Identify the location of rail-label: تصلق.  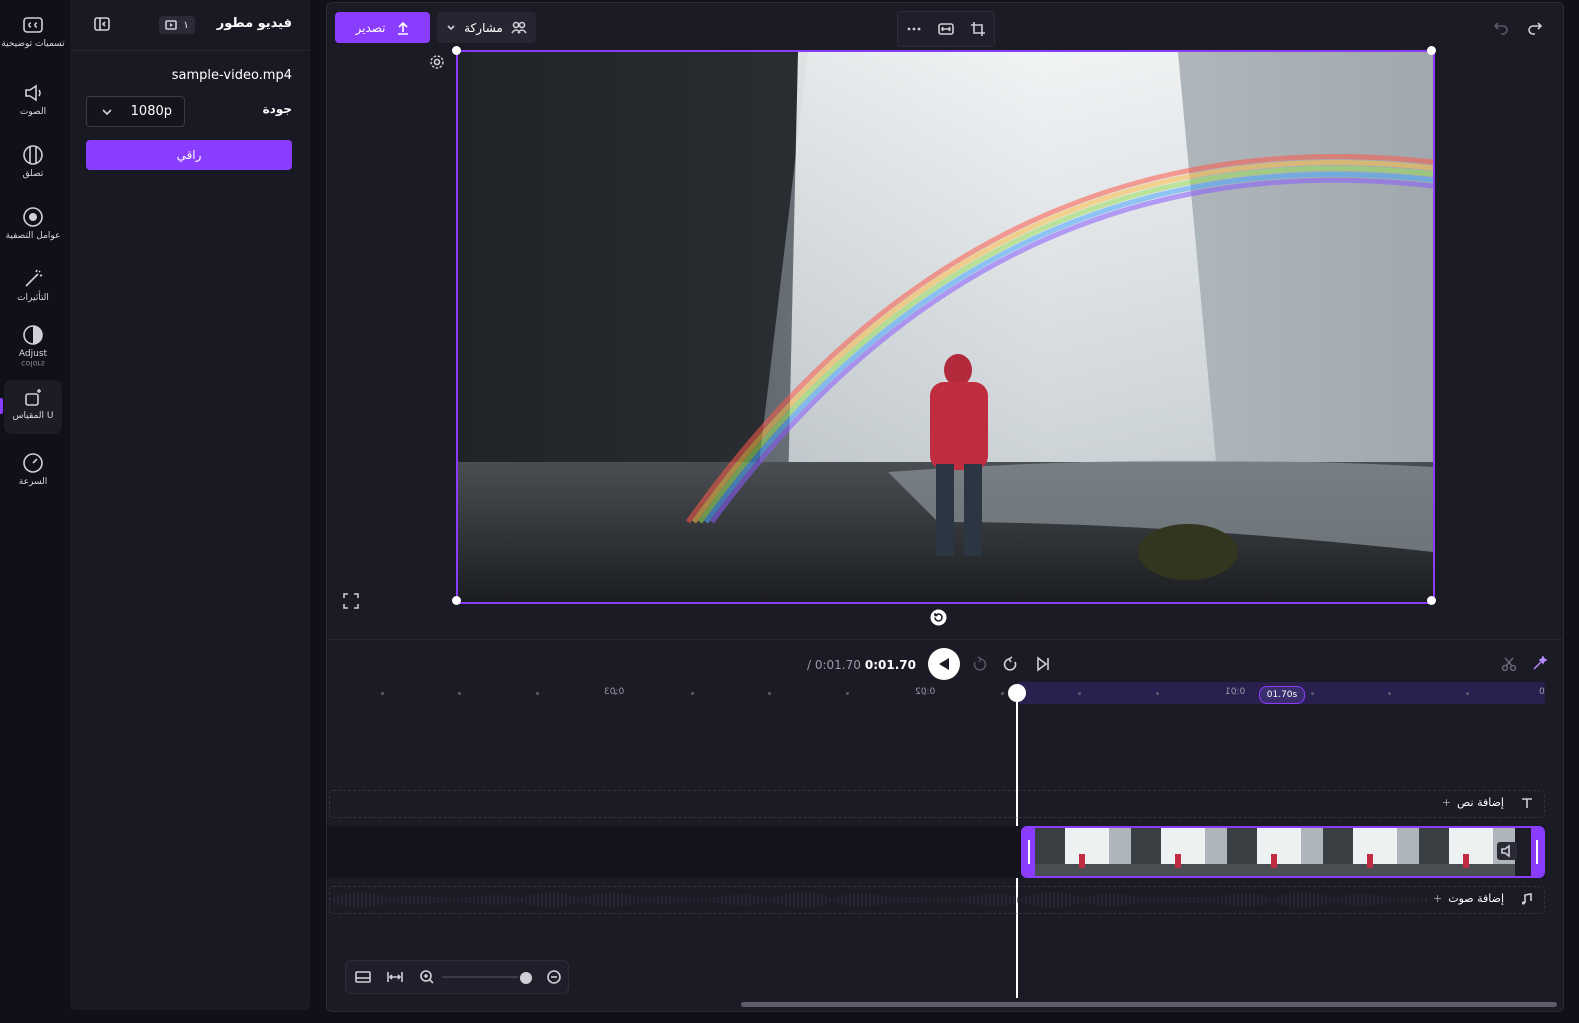
(33, 174).